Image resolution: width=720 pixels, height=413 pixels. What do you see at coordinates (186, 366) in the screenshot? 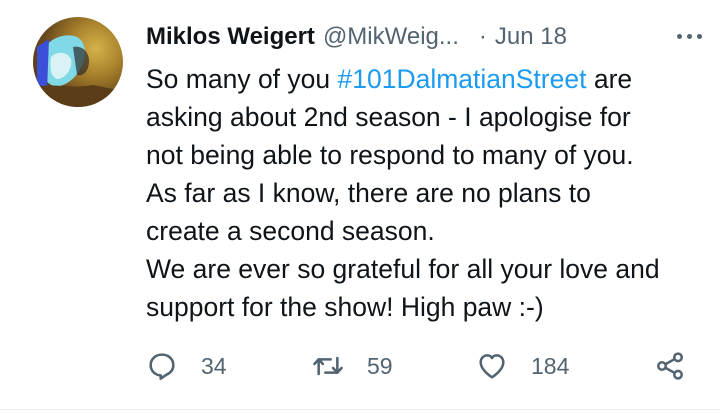
I see `reply-button: 34` at bounding box center [186, 366].